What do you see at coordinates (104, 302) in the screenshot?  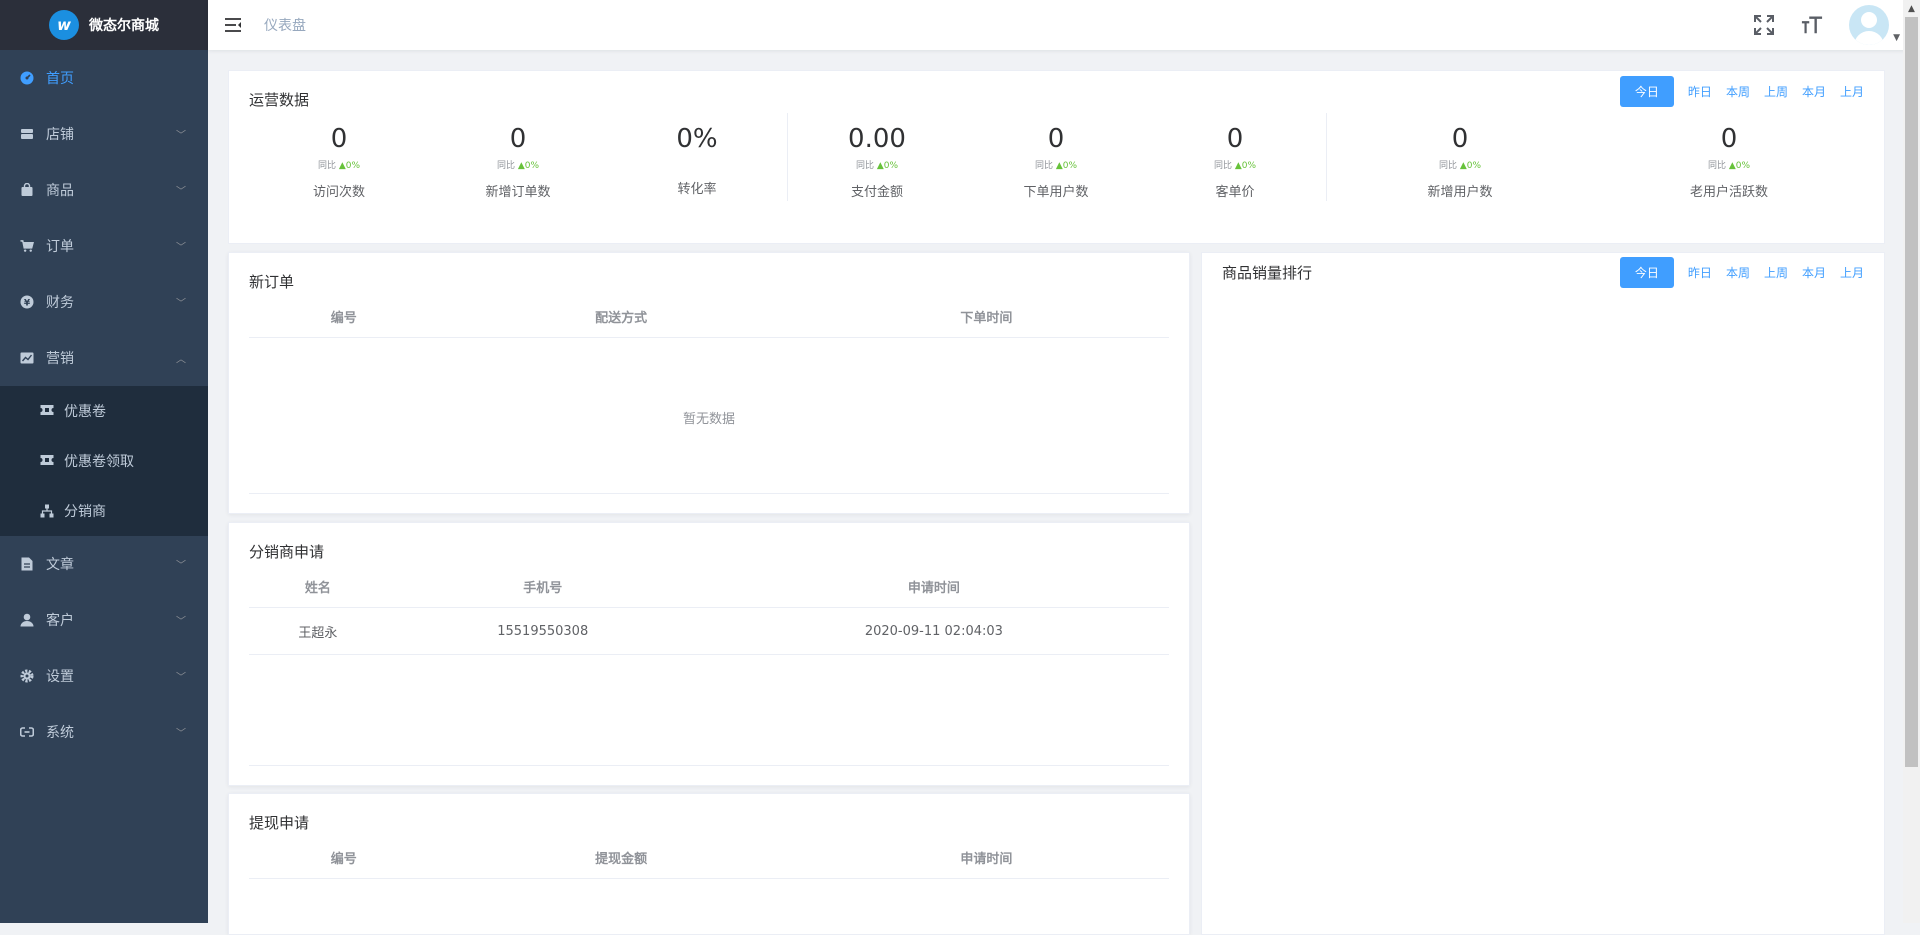 I see `sidebar-item-finance: ¥ 财务 ﹀` at bounding box center [104, 302].